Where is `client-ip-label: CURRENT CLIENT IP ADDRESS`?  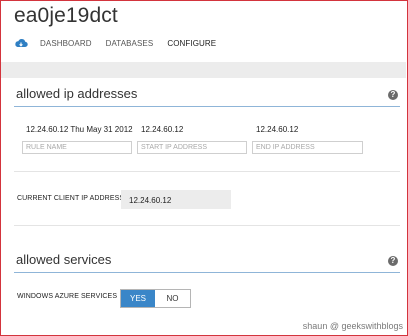 client-ip-label: CURRENT CLIENT IP ADDRESS is located at coordinates (71, 198).